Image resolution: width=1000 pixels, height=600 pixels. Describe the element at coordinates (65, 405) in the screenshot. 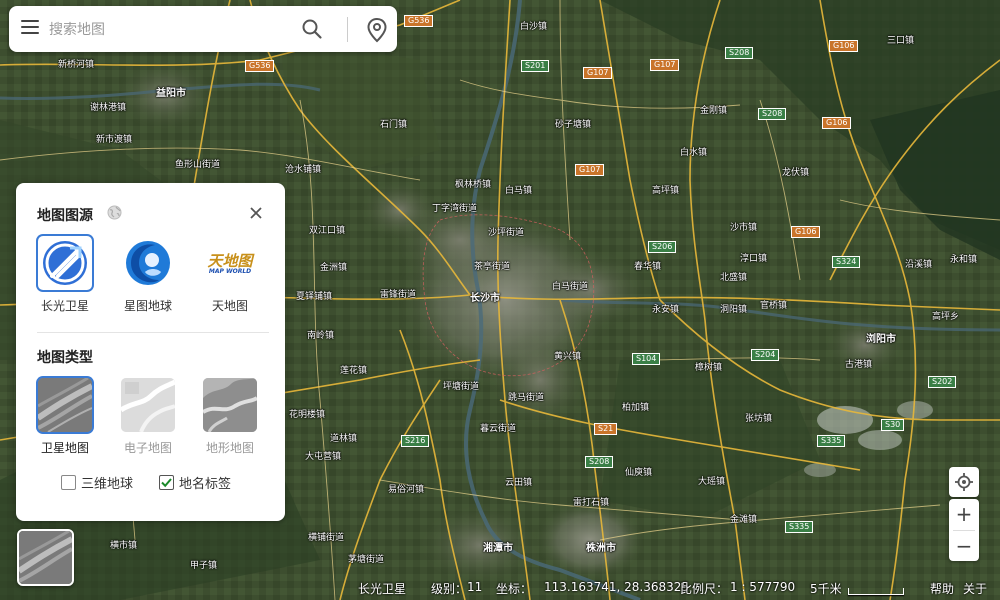

I see `satellite-map-icon` at that location.